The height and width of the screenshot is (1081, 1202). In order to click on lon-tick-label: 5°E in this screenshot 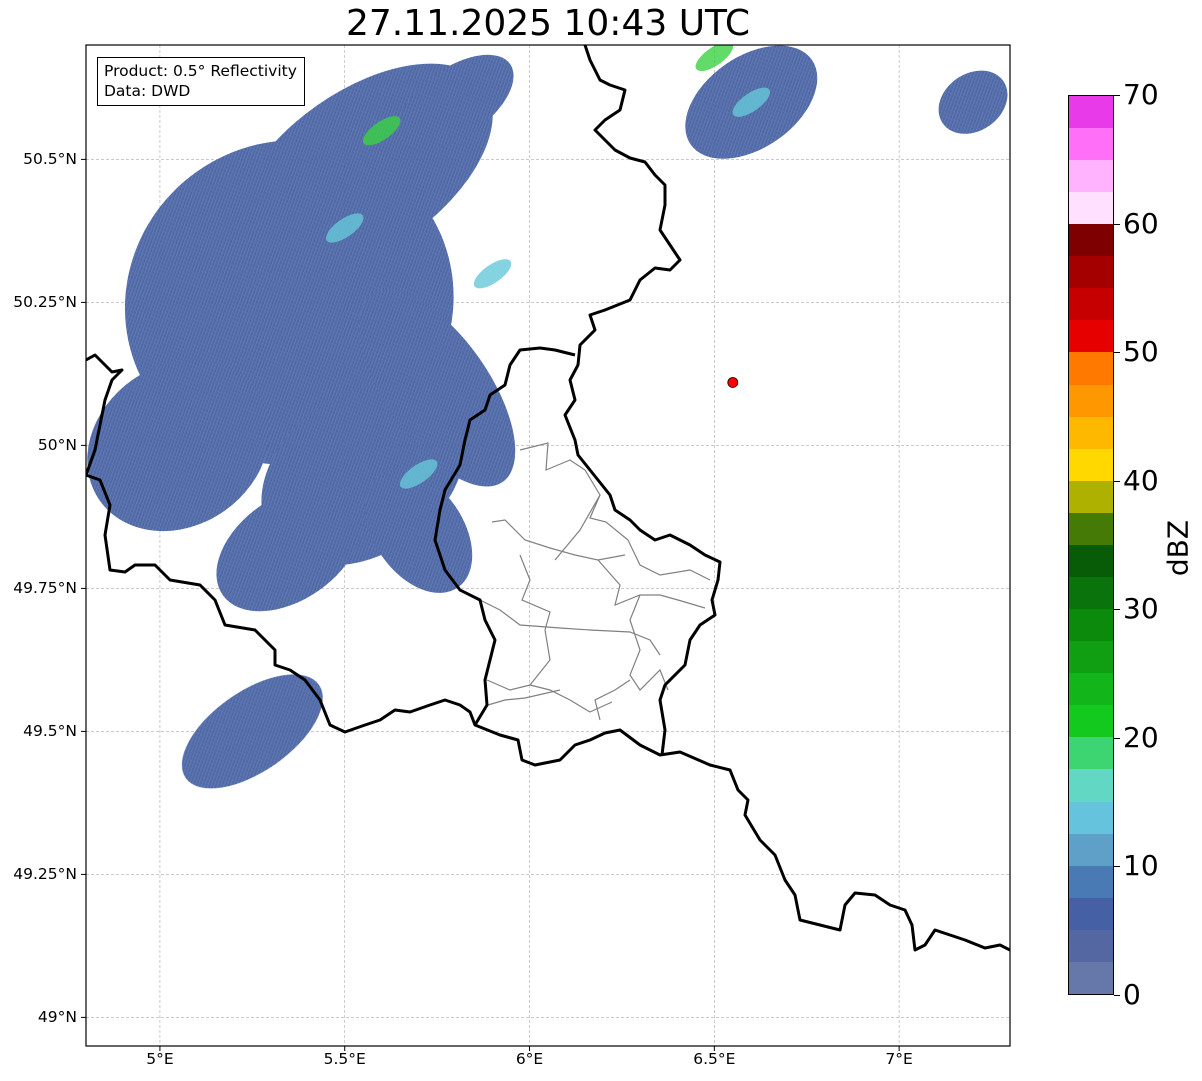, I will do `click(160, 1059)`.